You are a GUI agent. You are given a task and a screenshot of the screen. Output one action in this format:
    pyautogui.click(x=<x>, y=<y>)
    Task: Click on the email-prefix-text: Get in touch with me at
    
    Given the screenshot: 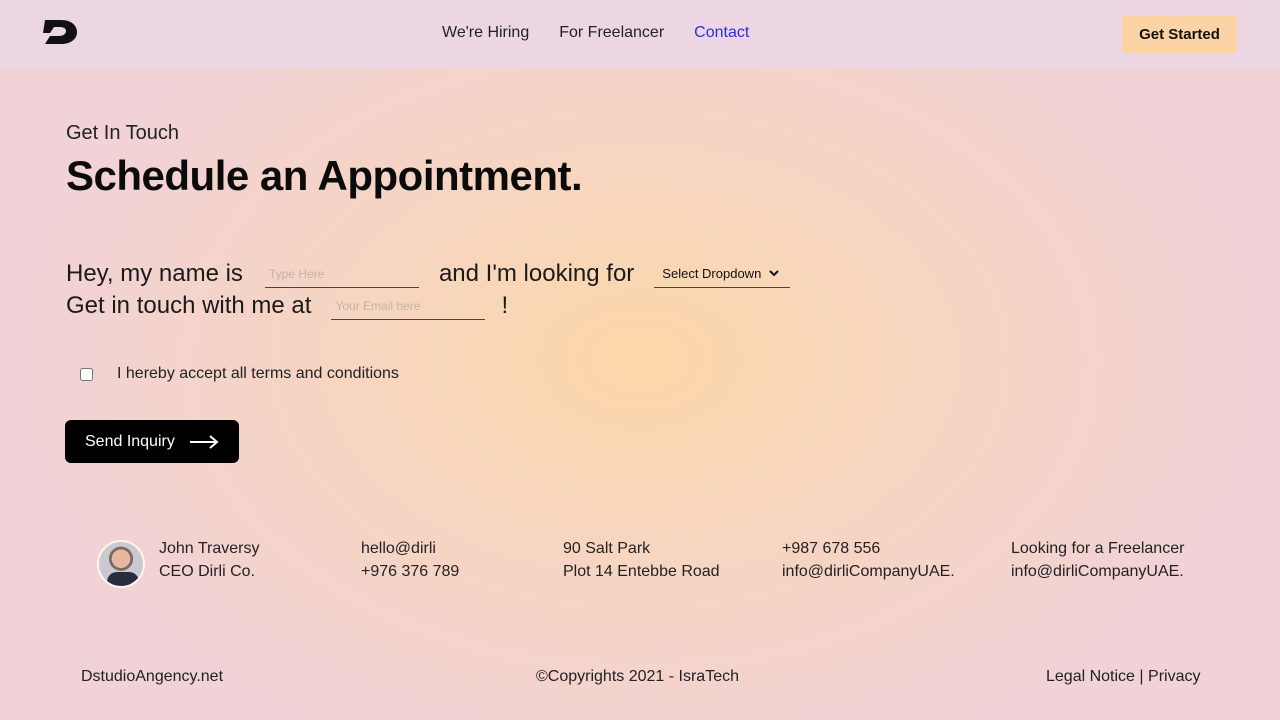 What is the action you would take?
    pyautogui.click(x=189, y=305)
    